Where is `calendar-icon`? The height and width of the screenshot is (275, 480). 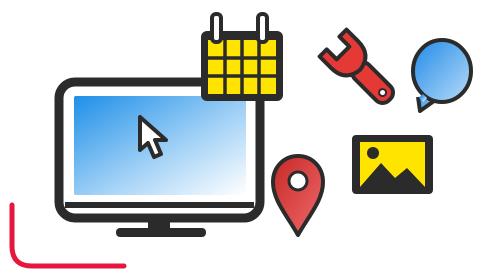 calendar-icon is located at coordinates (242, 56).